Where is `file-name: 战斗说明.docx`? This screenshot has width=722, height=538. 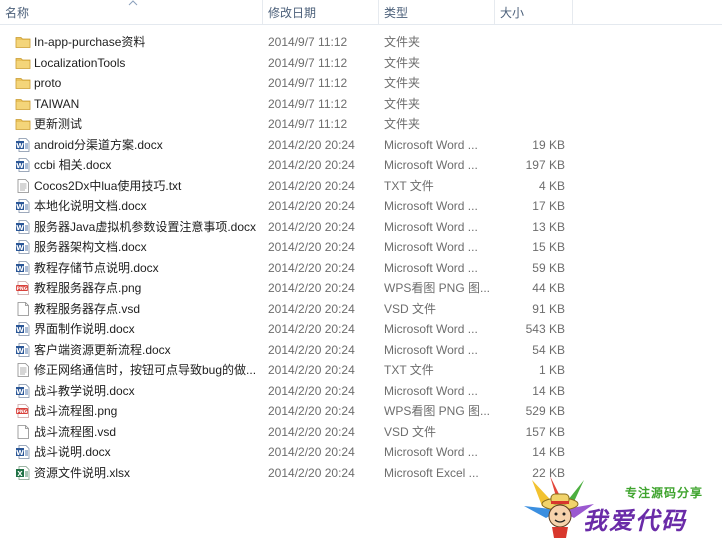
file-name: 战斗说明.docx is located at coordinates (72, 452).